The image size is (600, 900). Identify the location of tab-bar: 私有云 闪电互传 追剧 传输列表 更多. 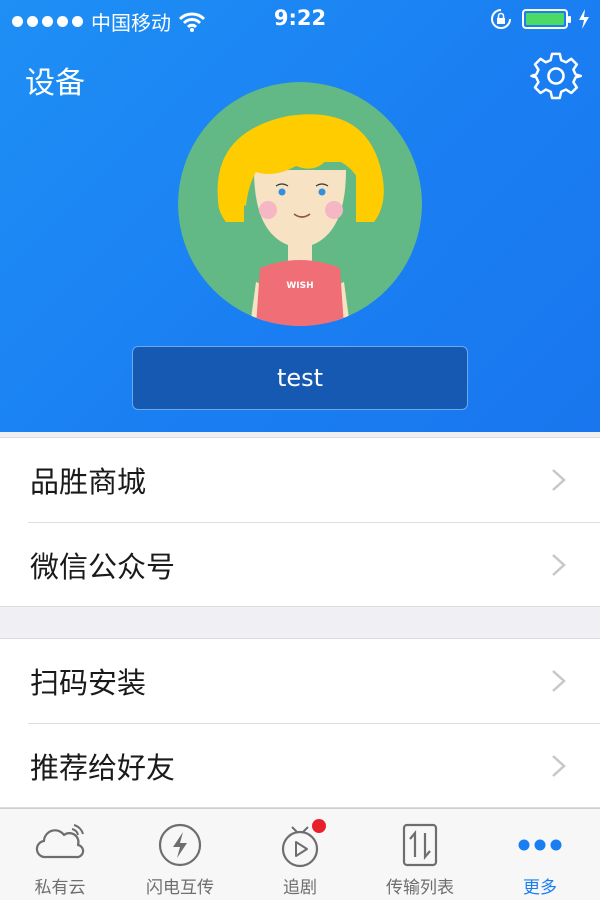
(300, 854).